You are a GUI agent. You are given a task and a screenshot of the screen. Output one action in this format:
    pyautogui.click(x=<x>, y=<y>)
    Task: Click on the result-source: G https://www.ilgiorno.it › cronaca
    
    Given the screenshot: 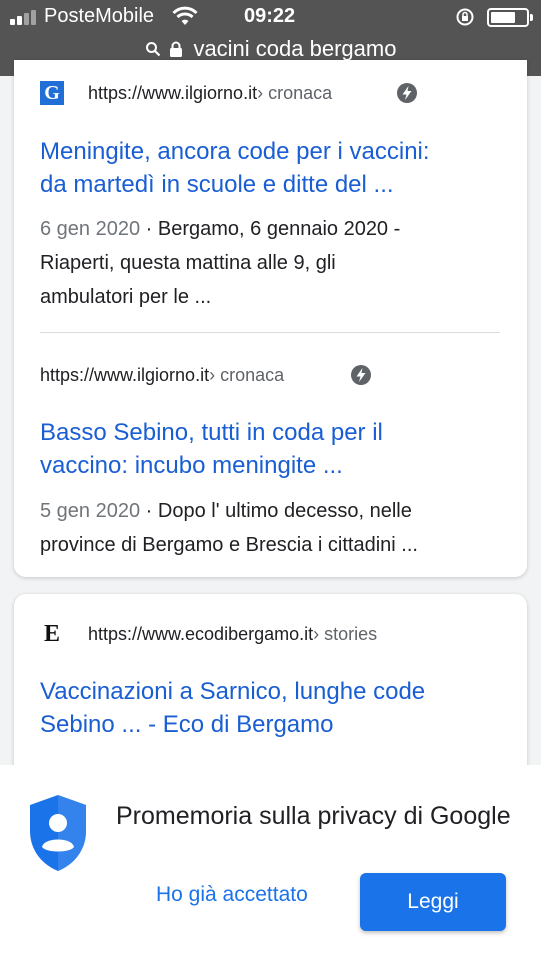 What is the action you would take?
    pyautogui.click(x=186, y=93)
    